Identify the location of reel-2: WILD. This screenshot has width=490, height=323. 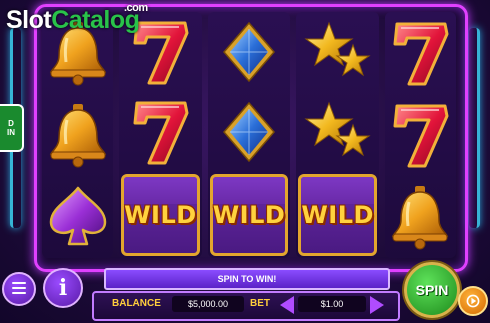
(160, 135).